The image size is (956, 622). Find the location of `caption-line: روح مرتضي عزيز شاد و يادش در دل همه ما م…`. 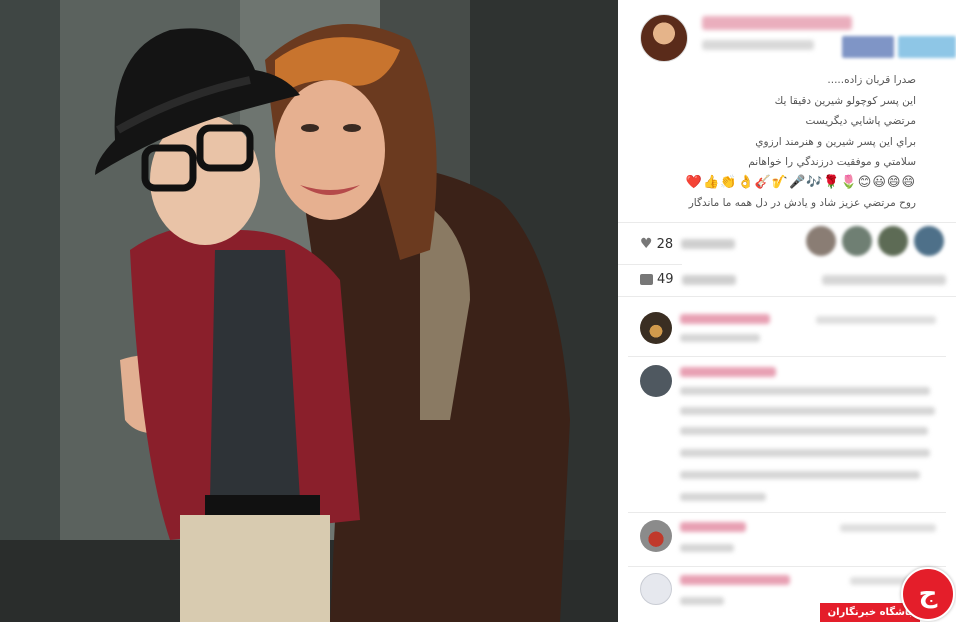

caption-line: روح مرتضي عزيز شاد و يادش در دل همه ما م… is located at coordinates (802, 203).